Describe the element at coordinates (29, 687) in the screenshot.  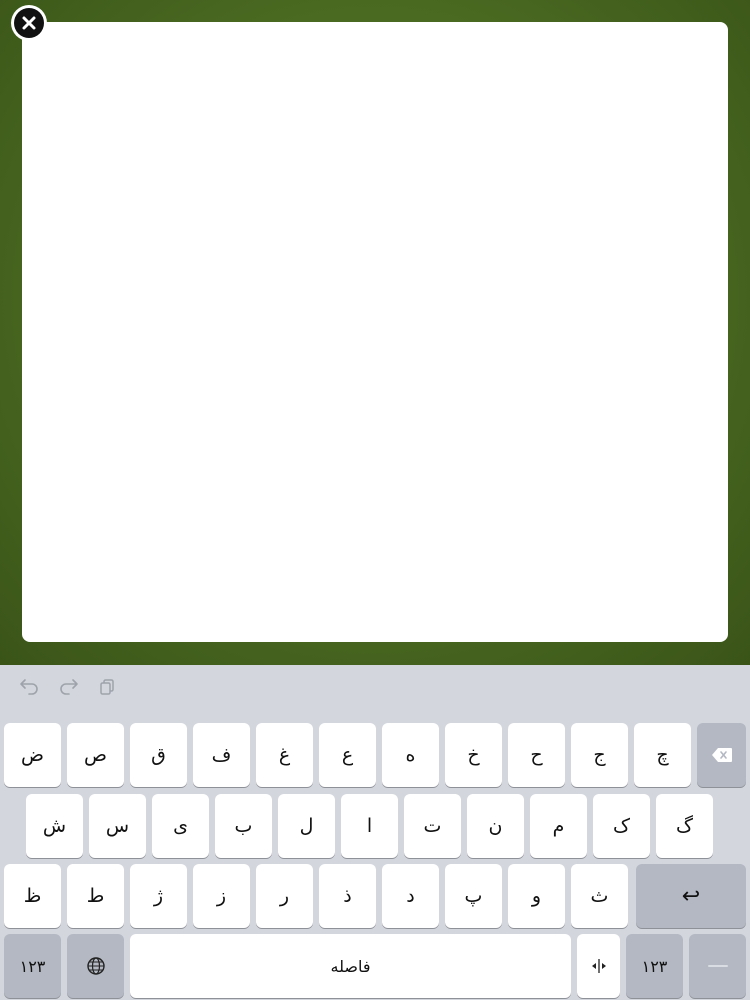
I see `undo-icon` at that location.